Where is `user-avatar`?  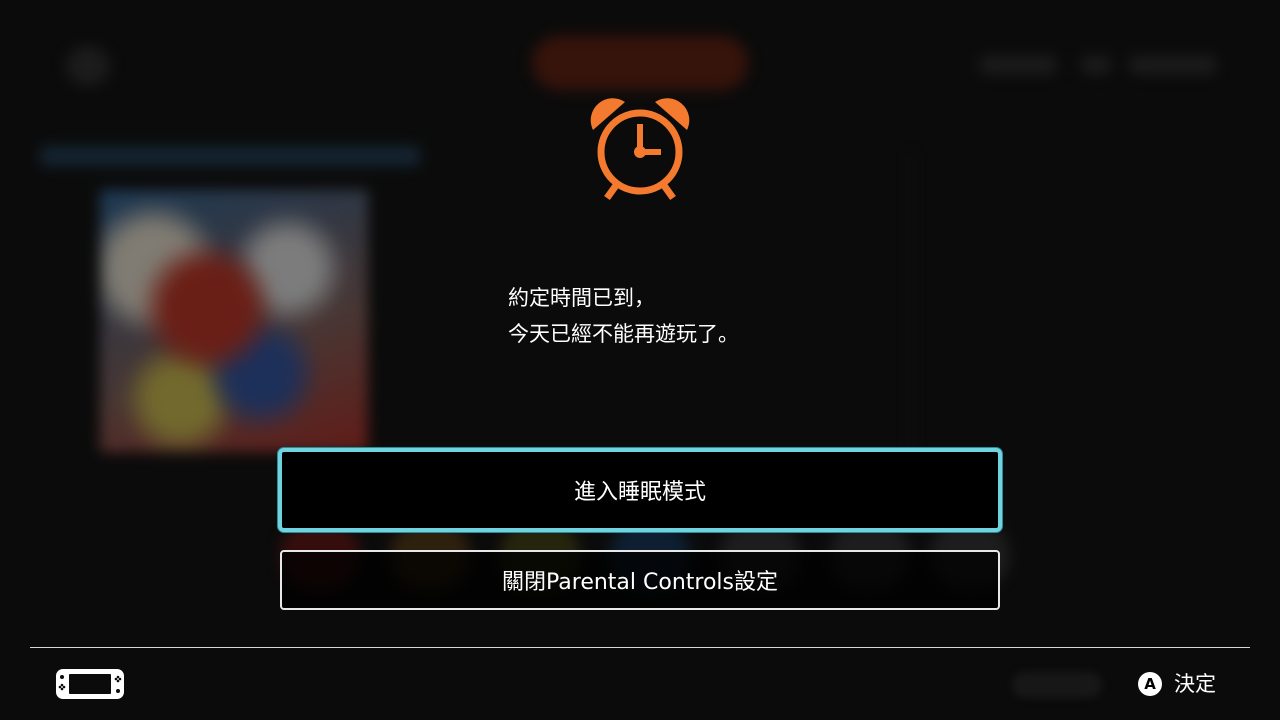 user-avatar is located at coordinates (88, 66).